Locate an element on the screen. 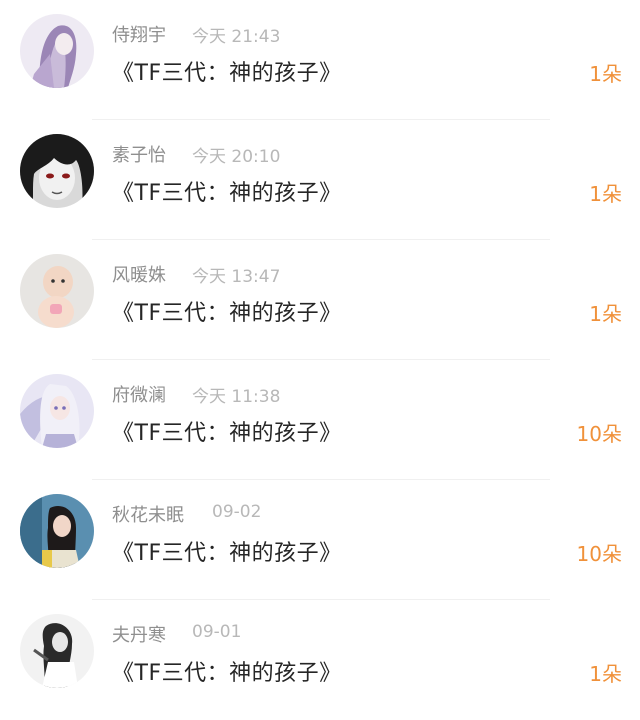 The image size is (640, 720). baby-avatar-icon is located at coordinates (57, 291).